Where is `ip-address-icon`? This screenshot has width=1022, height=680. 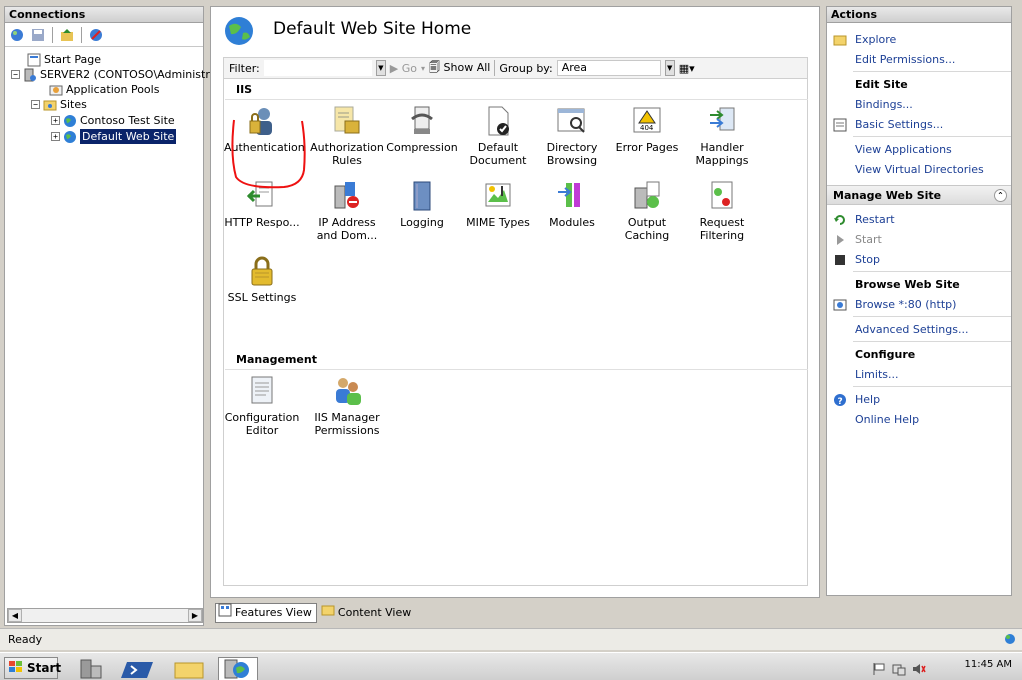
ip-address-icon is located at coordinates (347, 196).